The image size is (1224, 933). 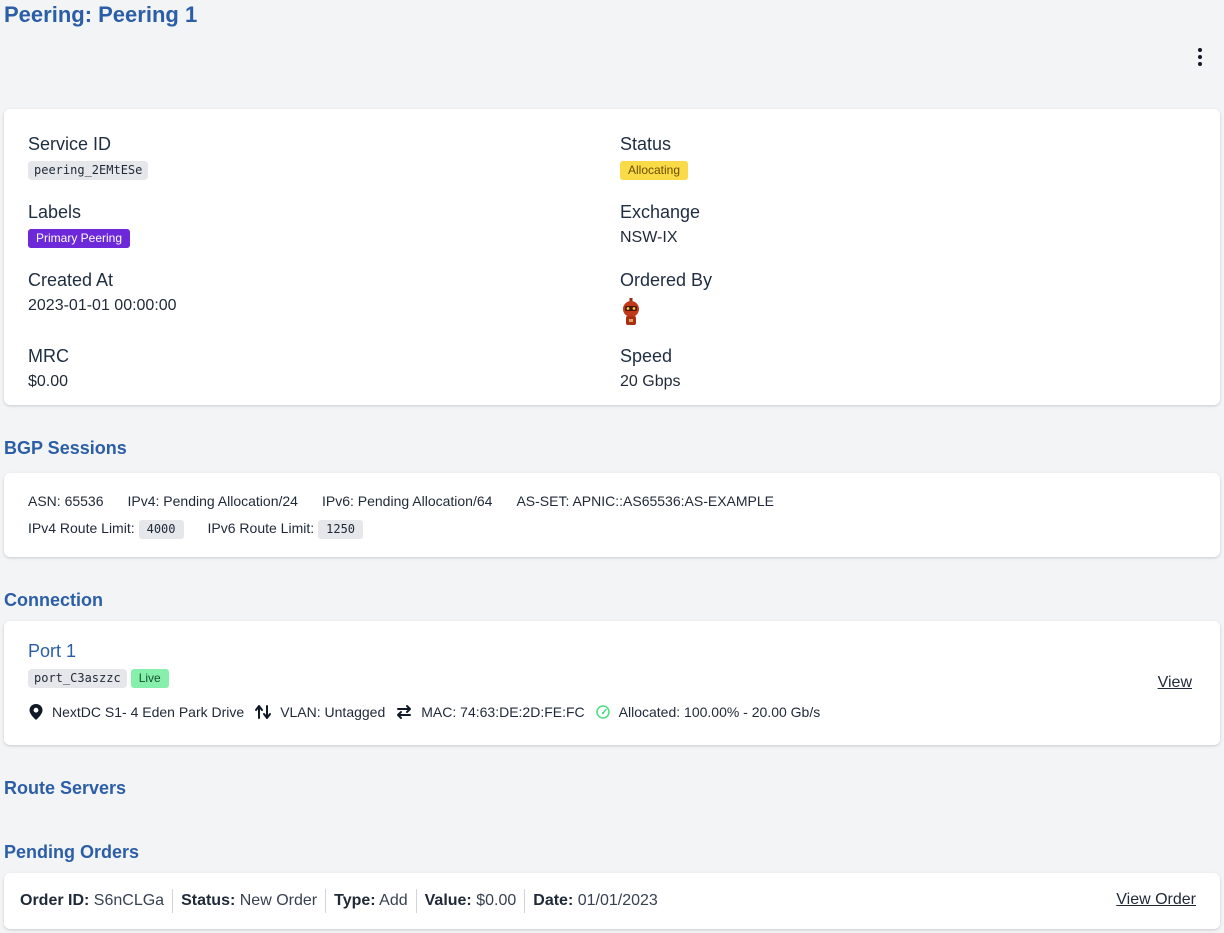 What do you see at coordinates (48, 381) in the screenshot?
I see `mrc-value: $0.00` at bounding box center [48, 381].